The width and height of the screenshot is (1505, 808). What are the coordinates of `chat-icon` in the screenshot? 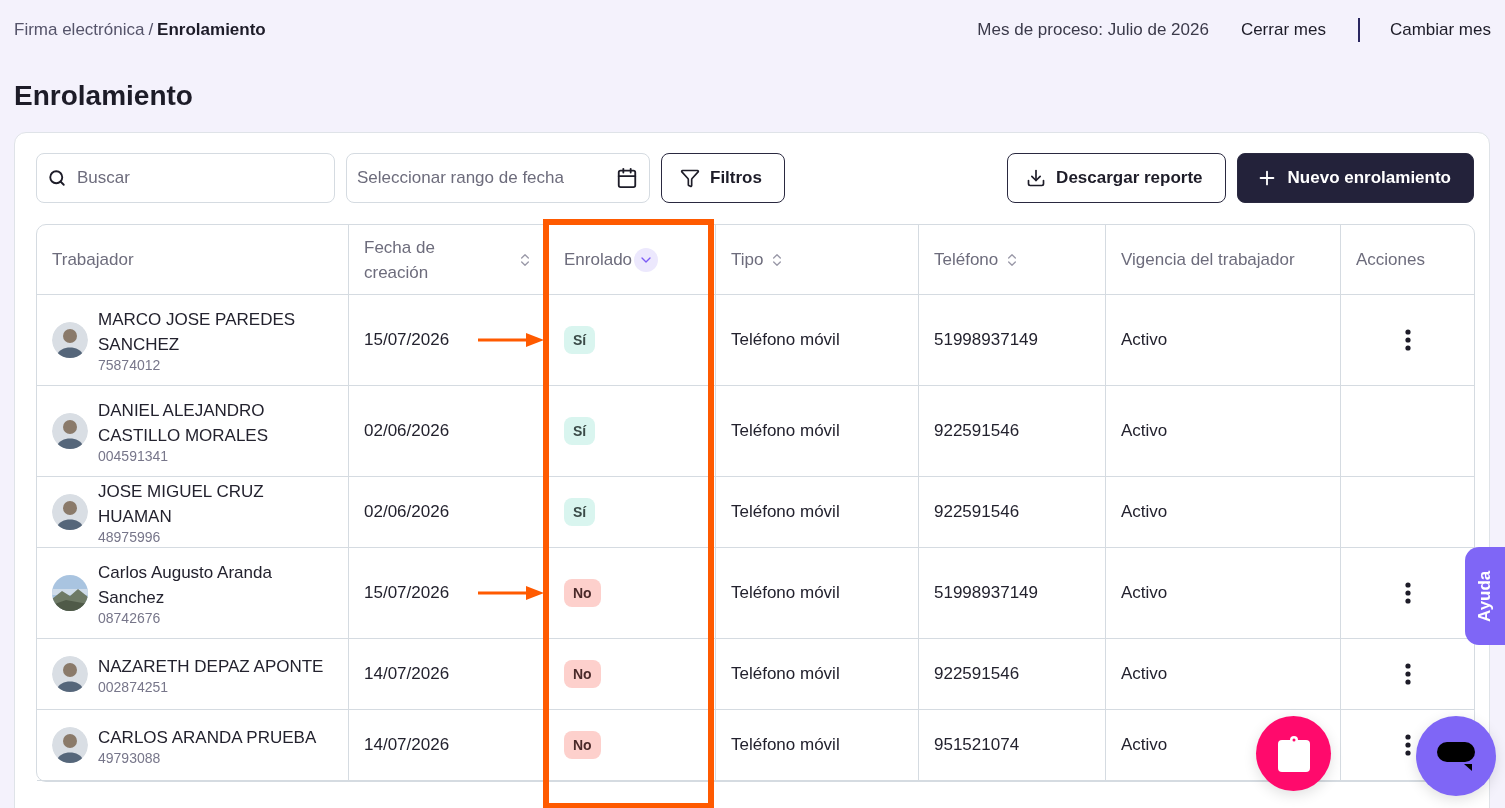 It's located at (1456, 756).